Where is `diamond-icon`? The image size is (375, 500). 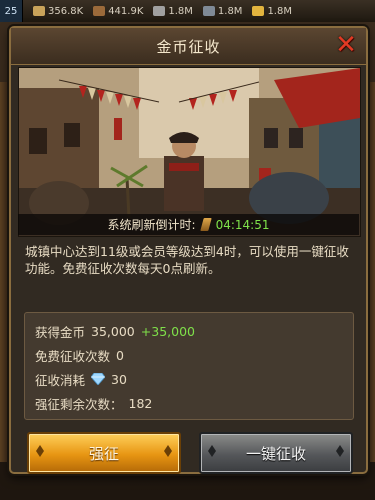 diamond-icon is located at coordinates (98, 379).